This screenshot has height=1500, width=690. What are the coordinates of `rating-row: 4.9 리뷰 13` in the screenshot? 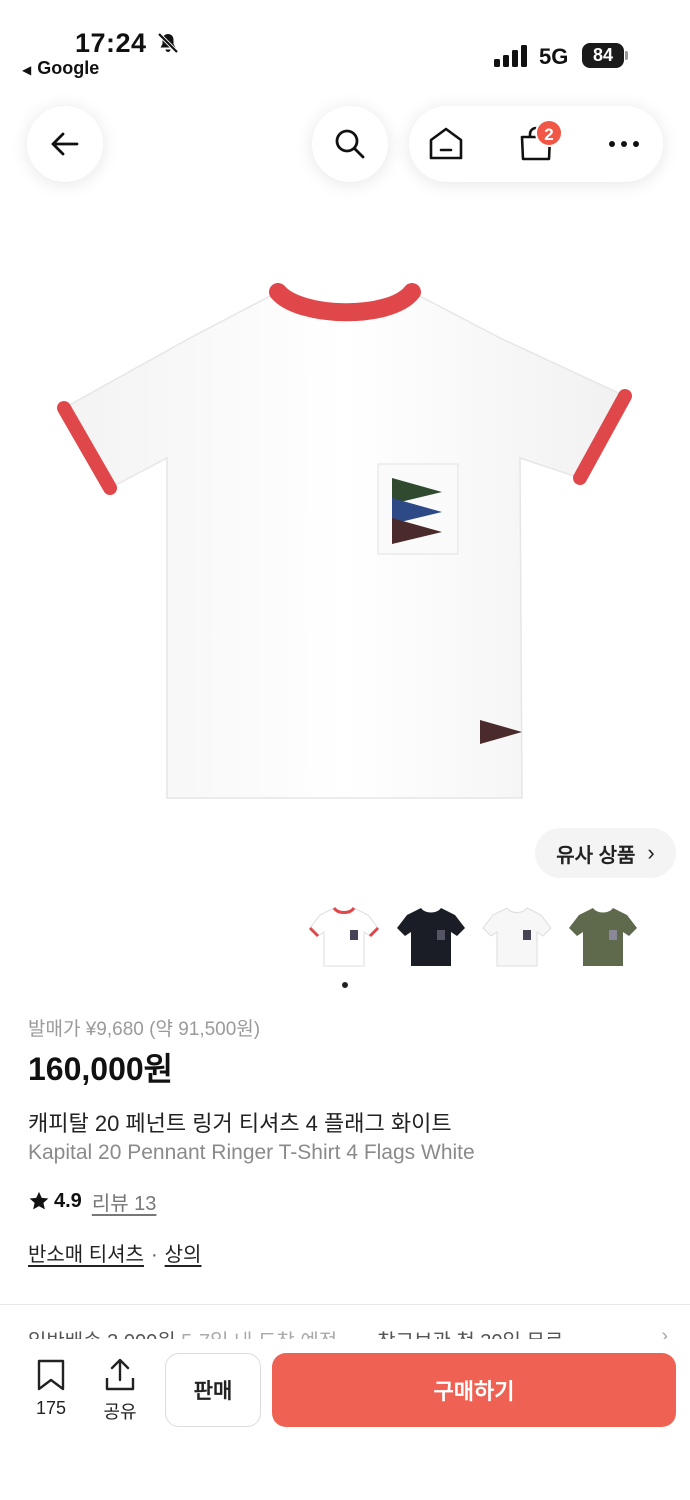 It's located at (92, 1201).